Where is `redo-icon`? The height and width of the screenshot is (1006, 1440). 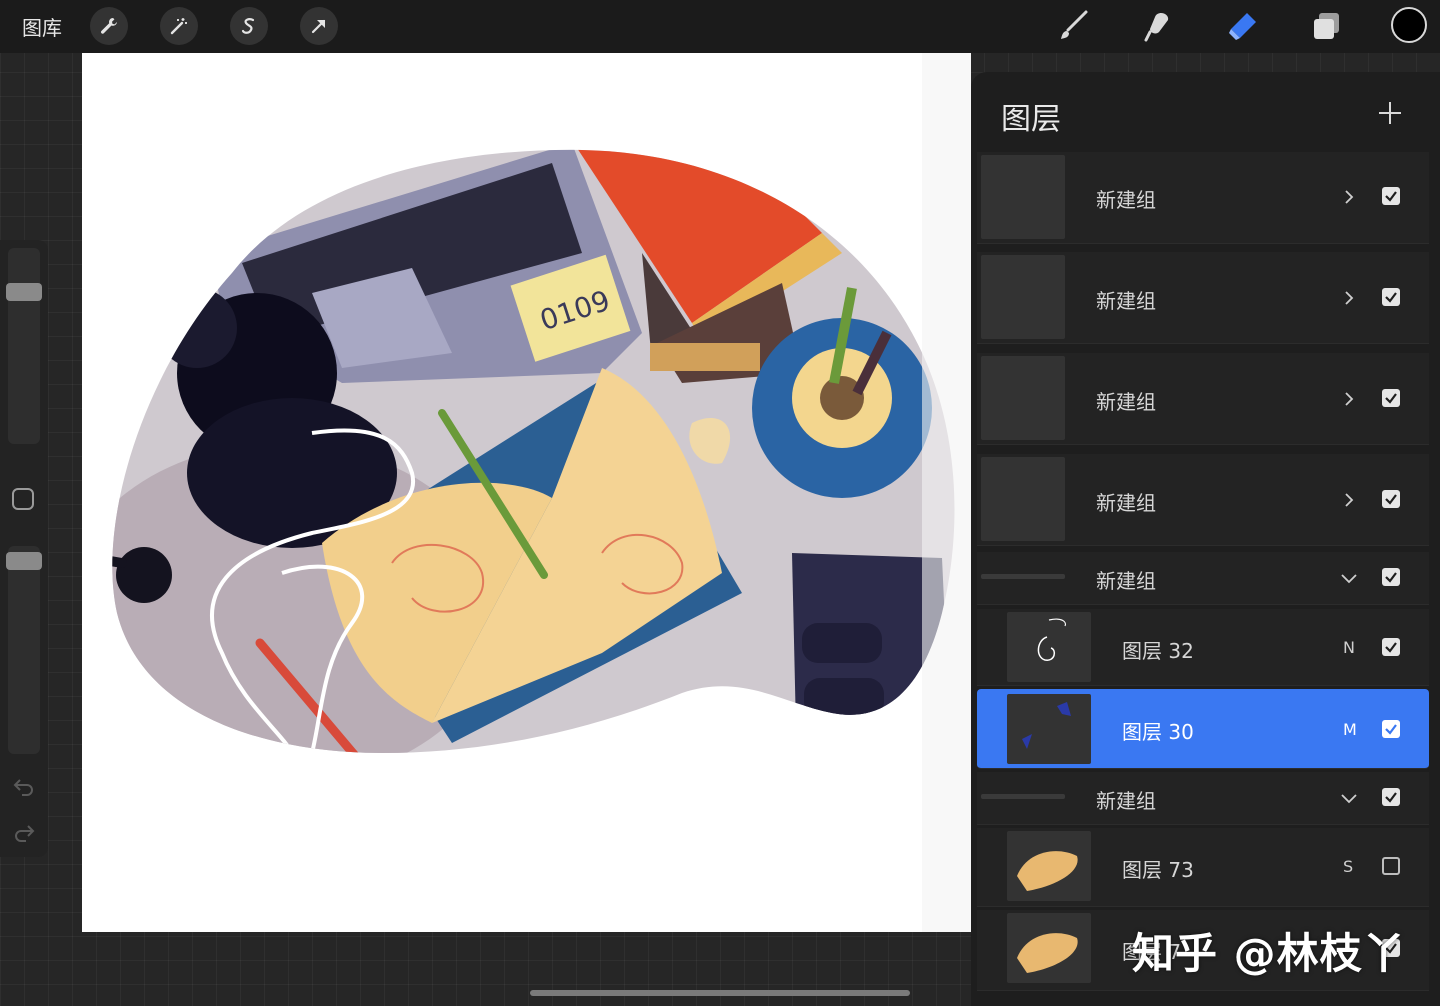
redo-icon is located at coordinates (24, 832).